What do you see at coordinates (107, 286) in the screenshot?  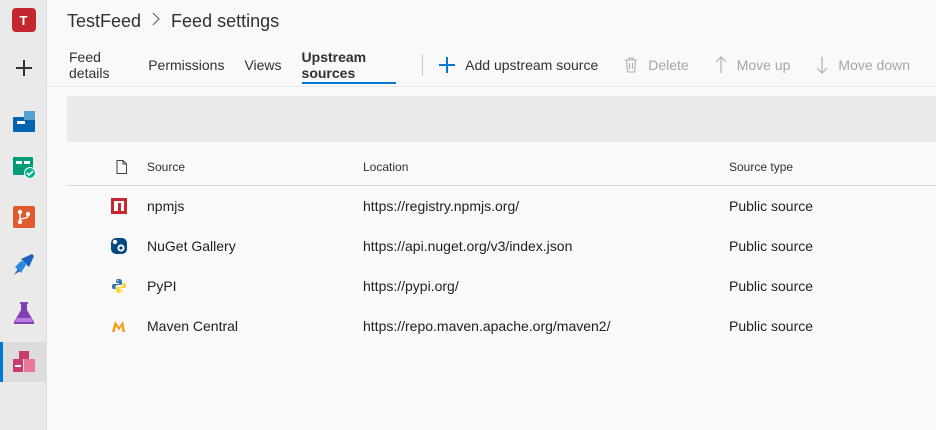 I see `python-icon` at bounding box center [107, 286].